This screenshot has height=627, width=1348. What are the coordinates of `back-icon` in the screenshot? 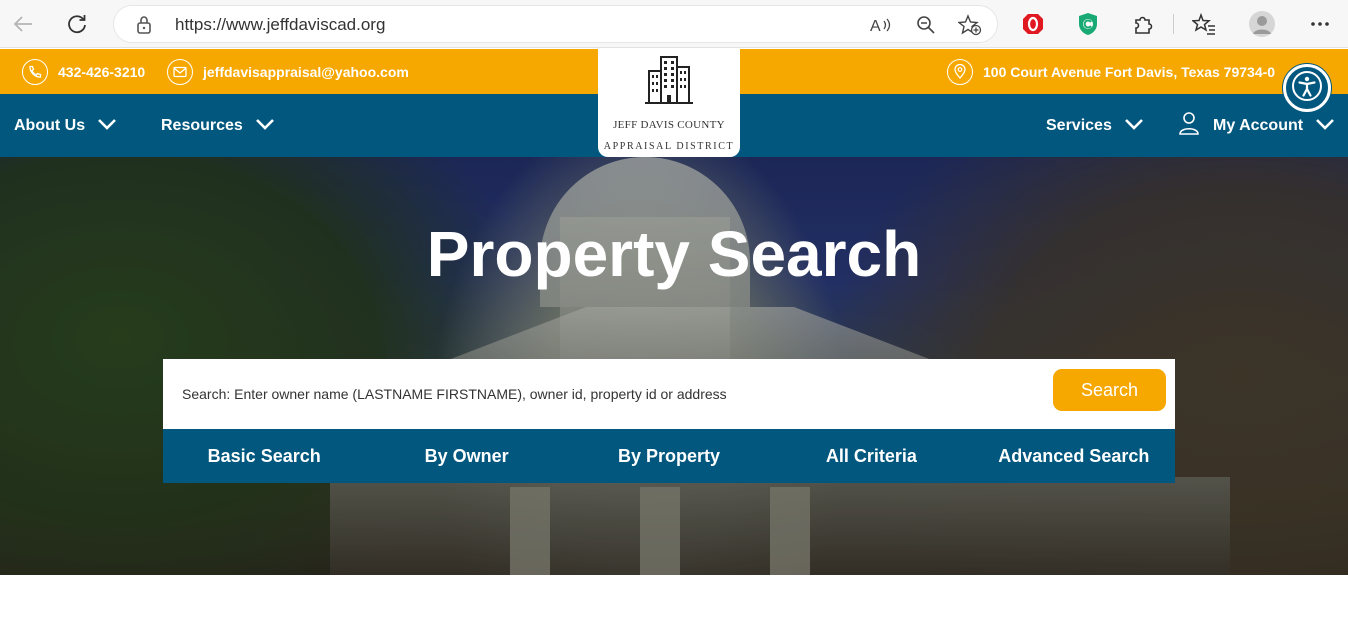 It's located at (23, 24).